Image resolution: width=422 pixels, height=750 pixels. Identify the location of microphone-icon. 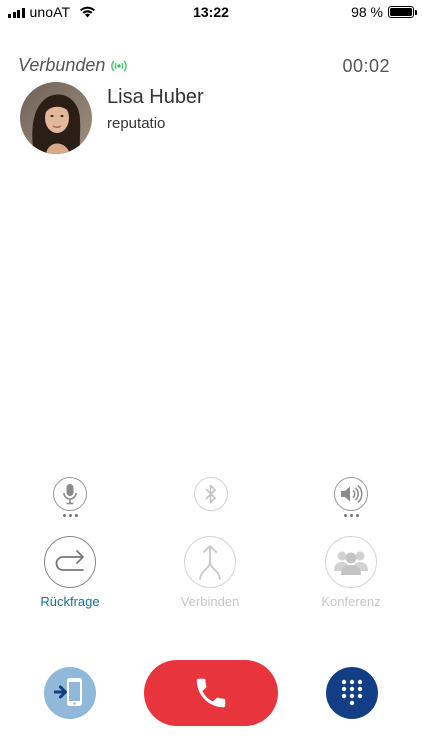
(70, 494).